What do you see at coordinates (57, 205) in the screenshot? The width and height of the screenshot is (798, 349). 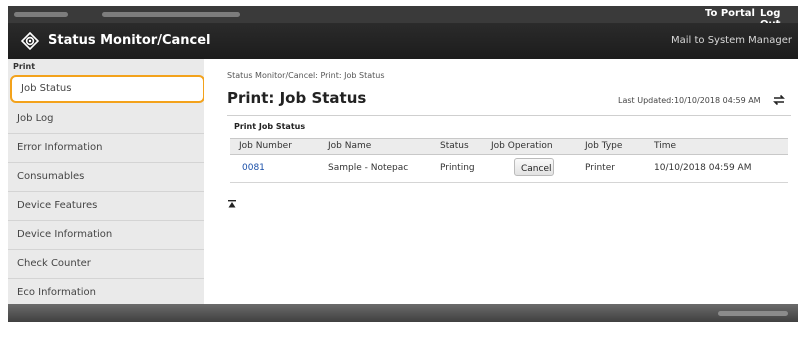 I see `sidebar-item-label: Device Features` at bounding box center [57, 205].